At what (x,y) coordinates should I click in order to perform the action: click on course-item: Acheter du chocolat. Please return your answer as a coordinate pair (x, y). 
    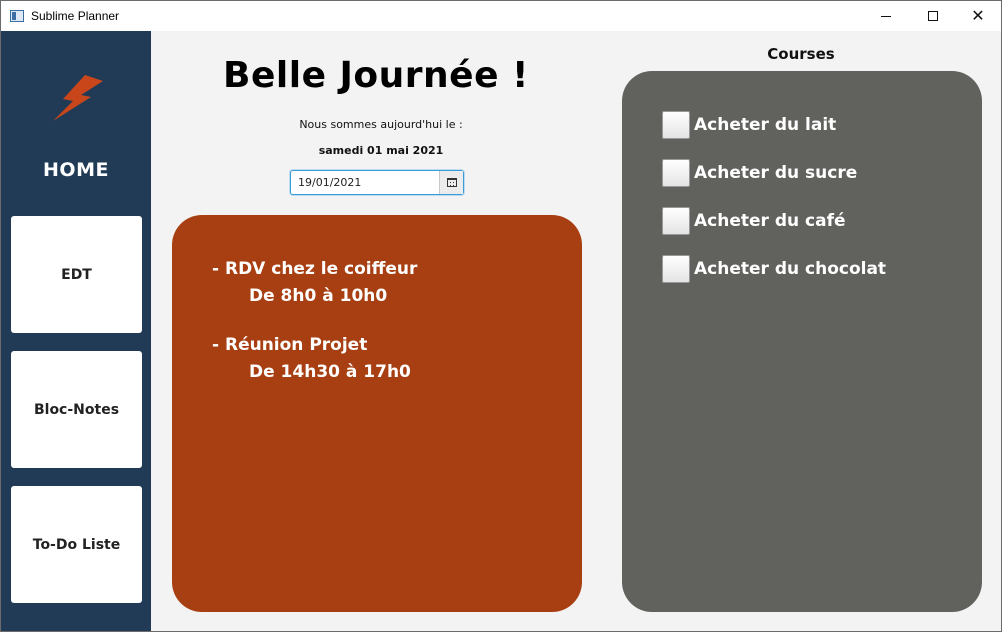
    Looking at the image, I should click on (774, 269).